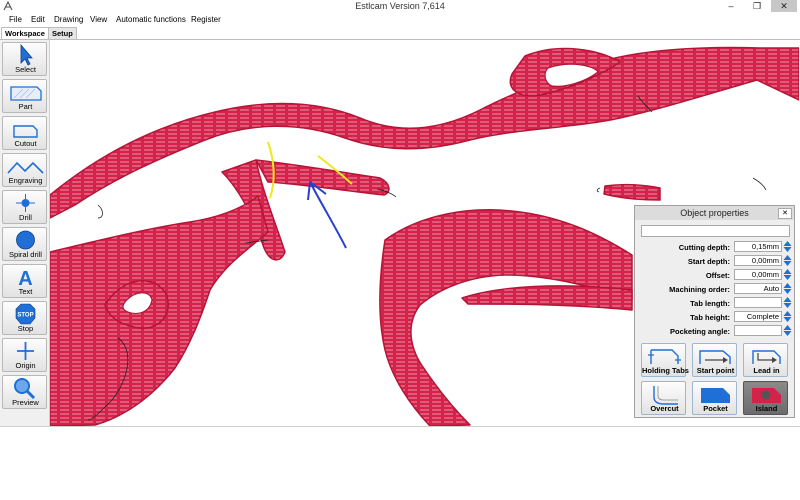  What do you see at coordinates (547, 298) in the screenshot?
I see `part-mid-arm` at bounding box center [547, 298].